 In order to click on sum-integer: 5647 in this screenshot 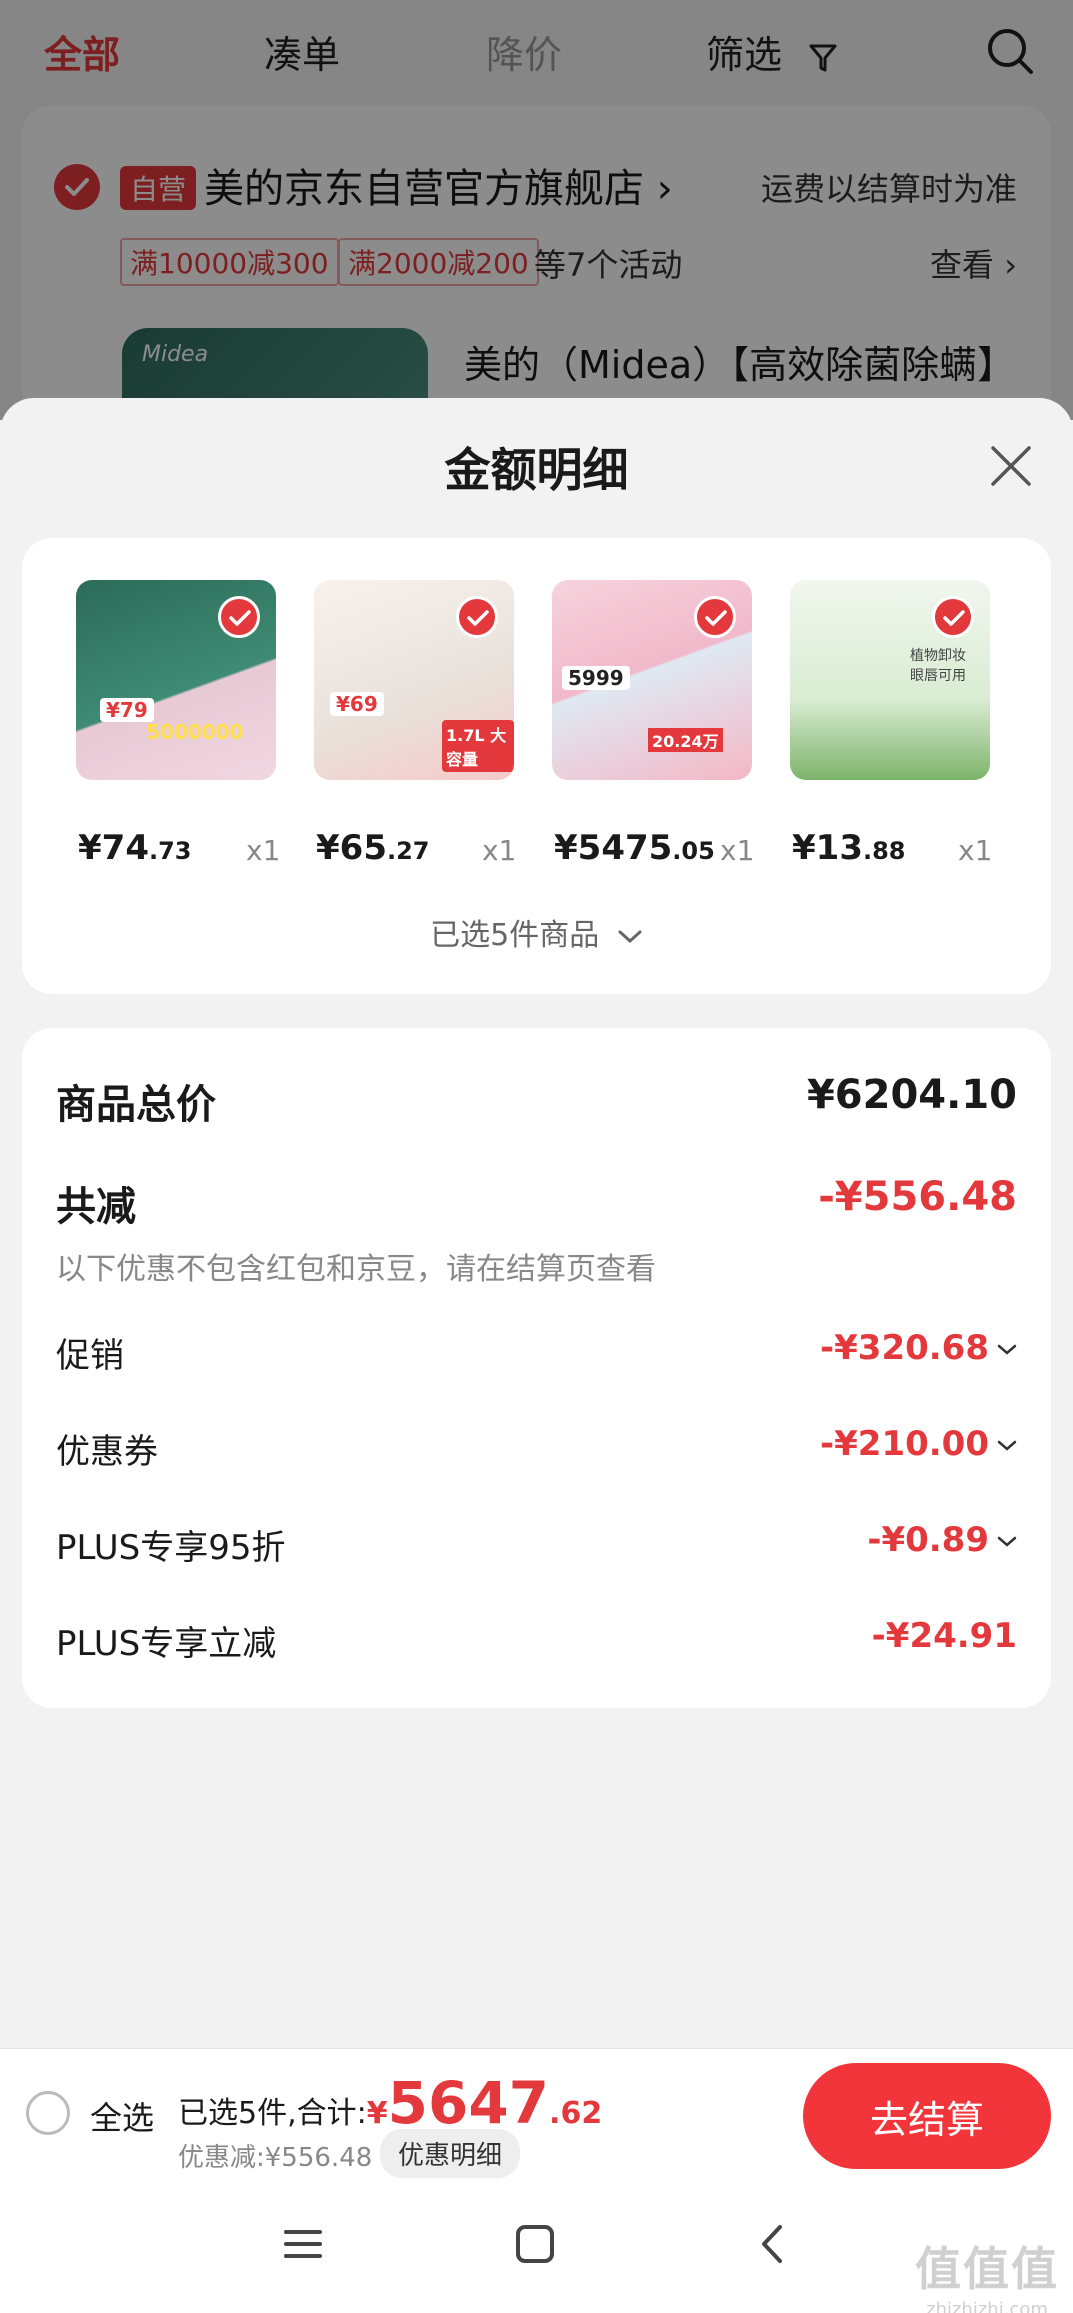, I will do `click(468, 2103)`.